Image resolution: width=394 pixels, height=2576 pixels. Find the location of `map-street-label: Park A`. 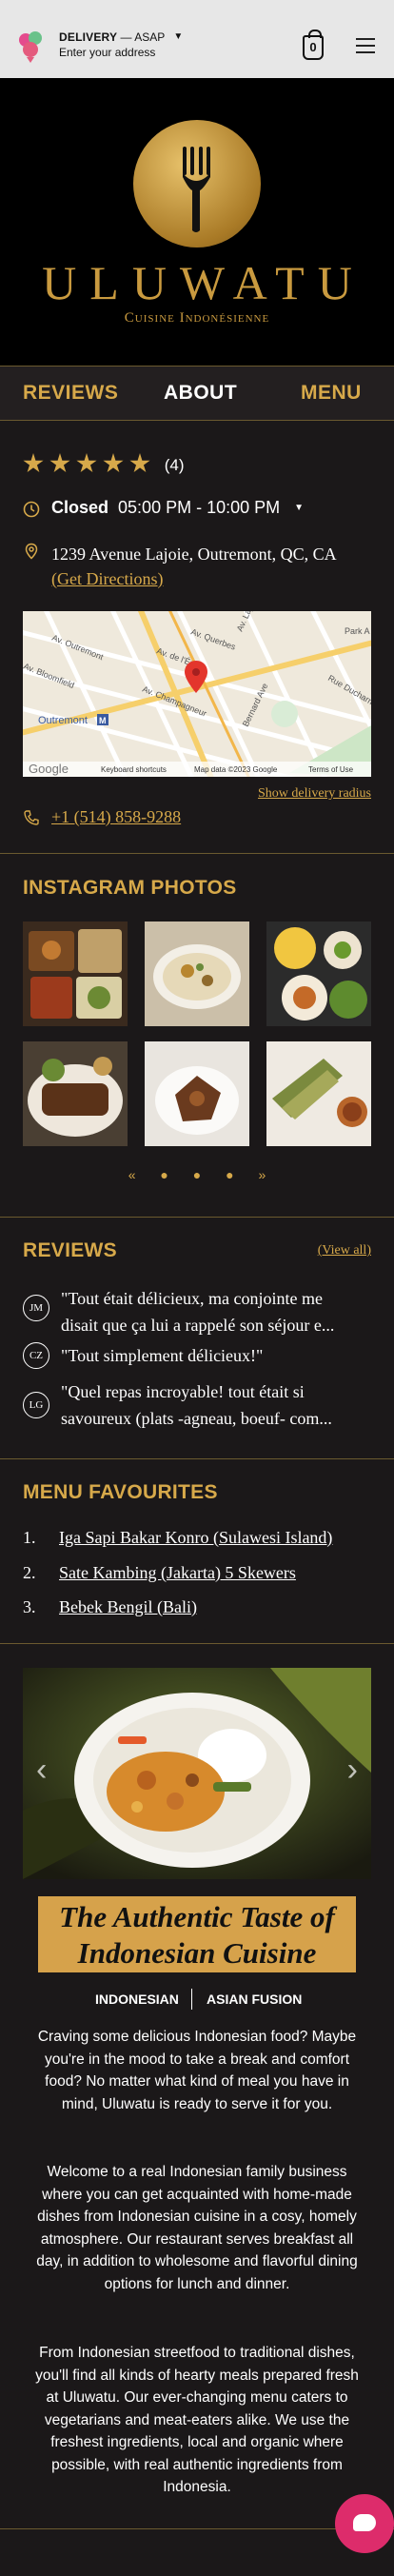

map-street-label: Park A is located at coordinates (357, 631).